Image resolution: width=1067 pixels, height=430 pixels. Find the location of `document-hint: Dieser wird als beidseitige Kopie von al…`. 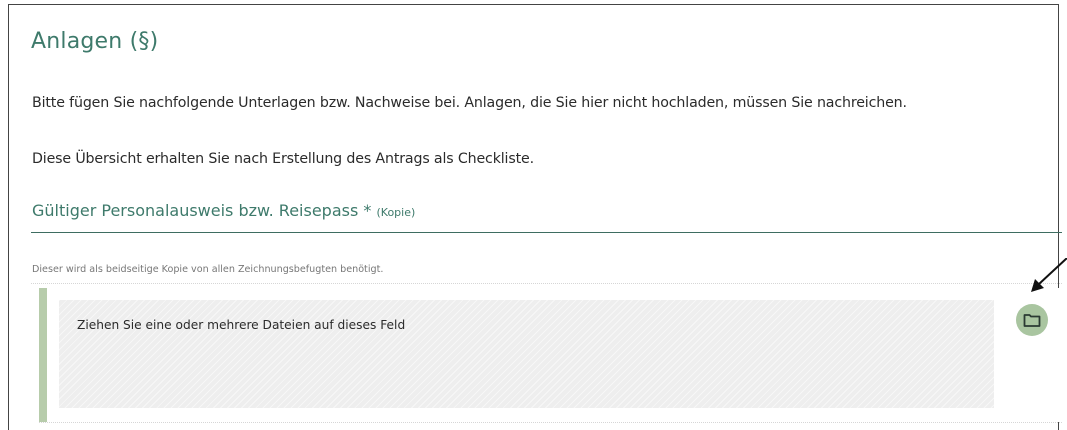

document-hint: Dieser wird als beidseitige Kopie von al… is located at coordinates (208, 269).